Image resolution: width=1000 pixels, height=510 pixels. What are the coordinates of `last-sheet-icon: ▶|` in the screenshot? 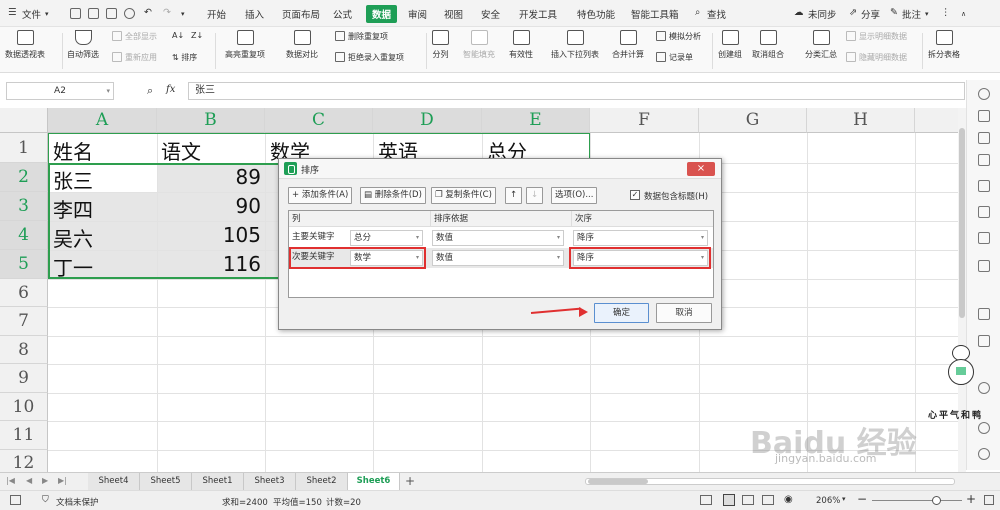 It's located at (62, 480).